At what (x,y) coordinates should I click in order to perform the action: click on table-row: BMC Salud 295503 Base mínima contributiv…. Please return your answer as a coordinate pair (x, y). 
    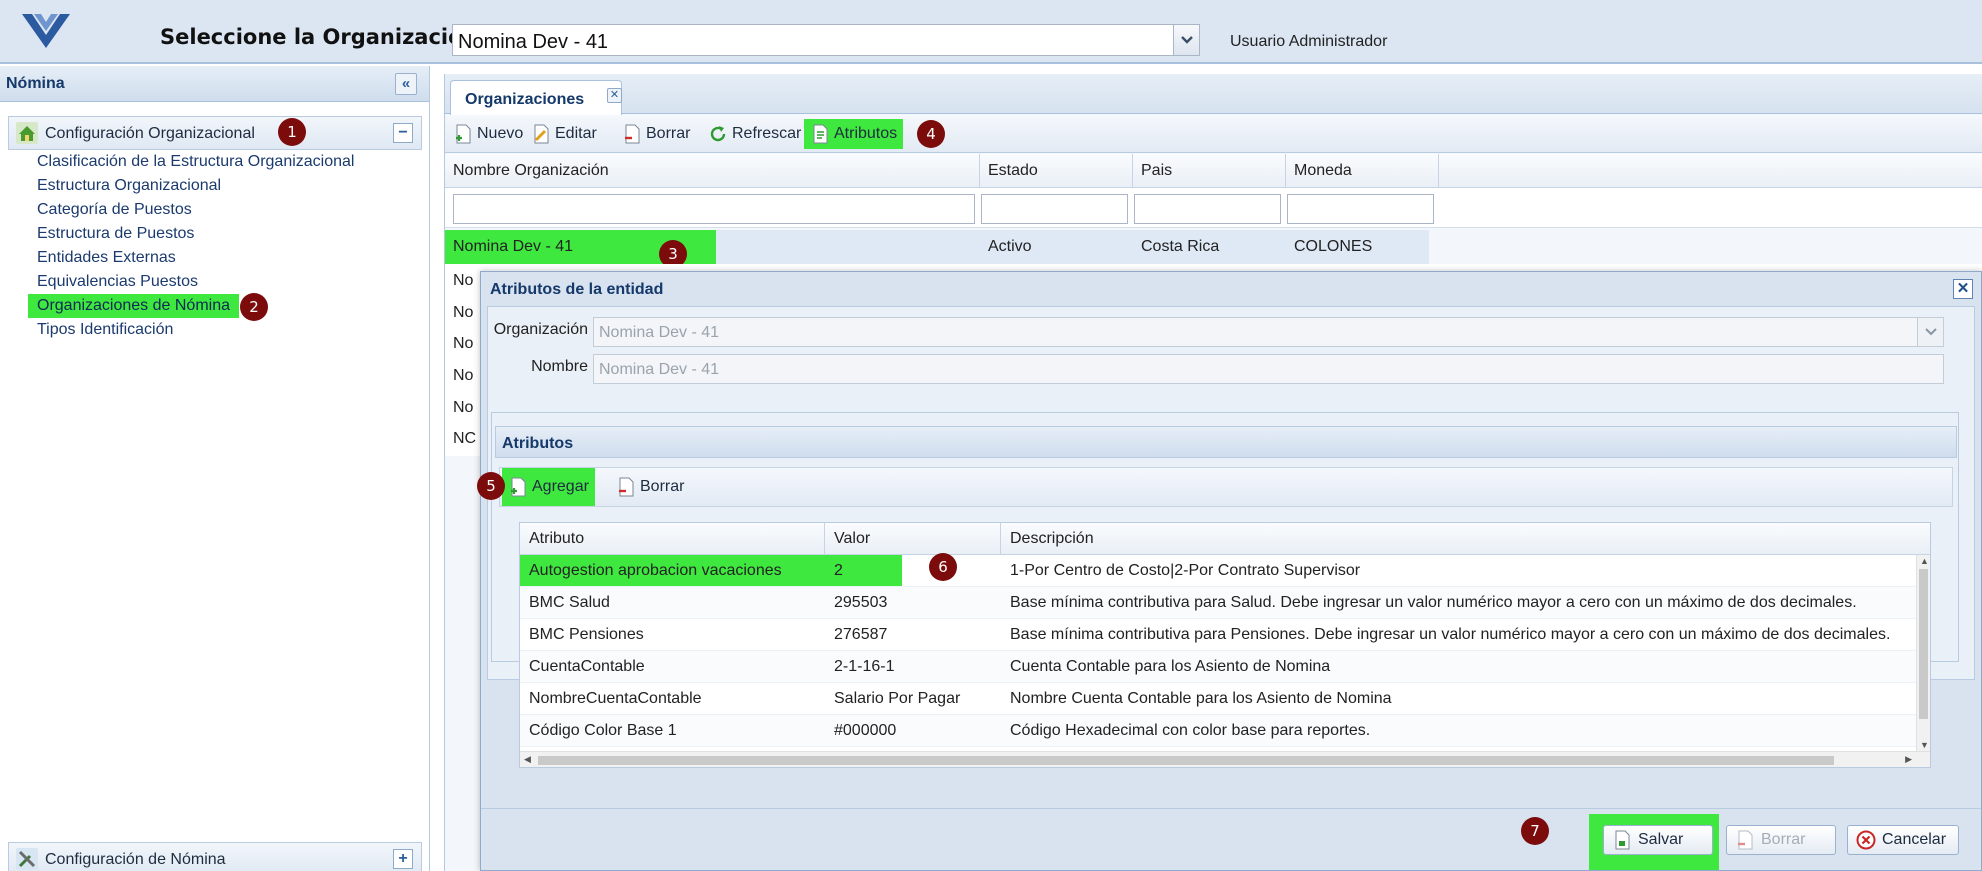
    Looking at the image, I should click on (1218, 603).